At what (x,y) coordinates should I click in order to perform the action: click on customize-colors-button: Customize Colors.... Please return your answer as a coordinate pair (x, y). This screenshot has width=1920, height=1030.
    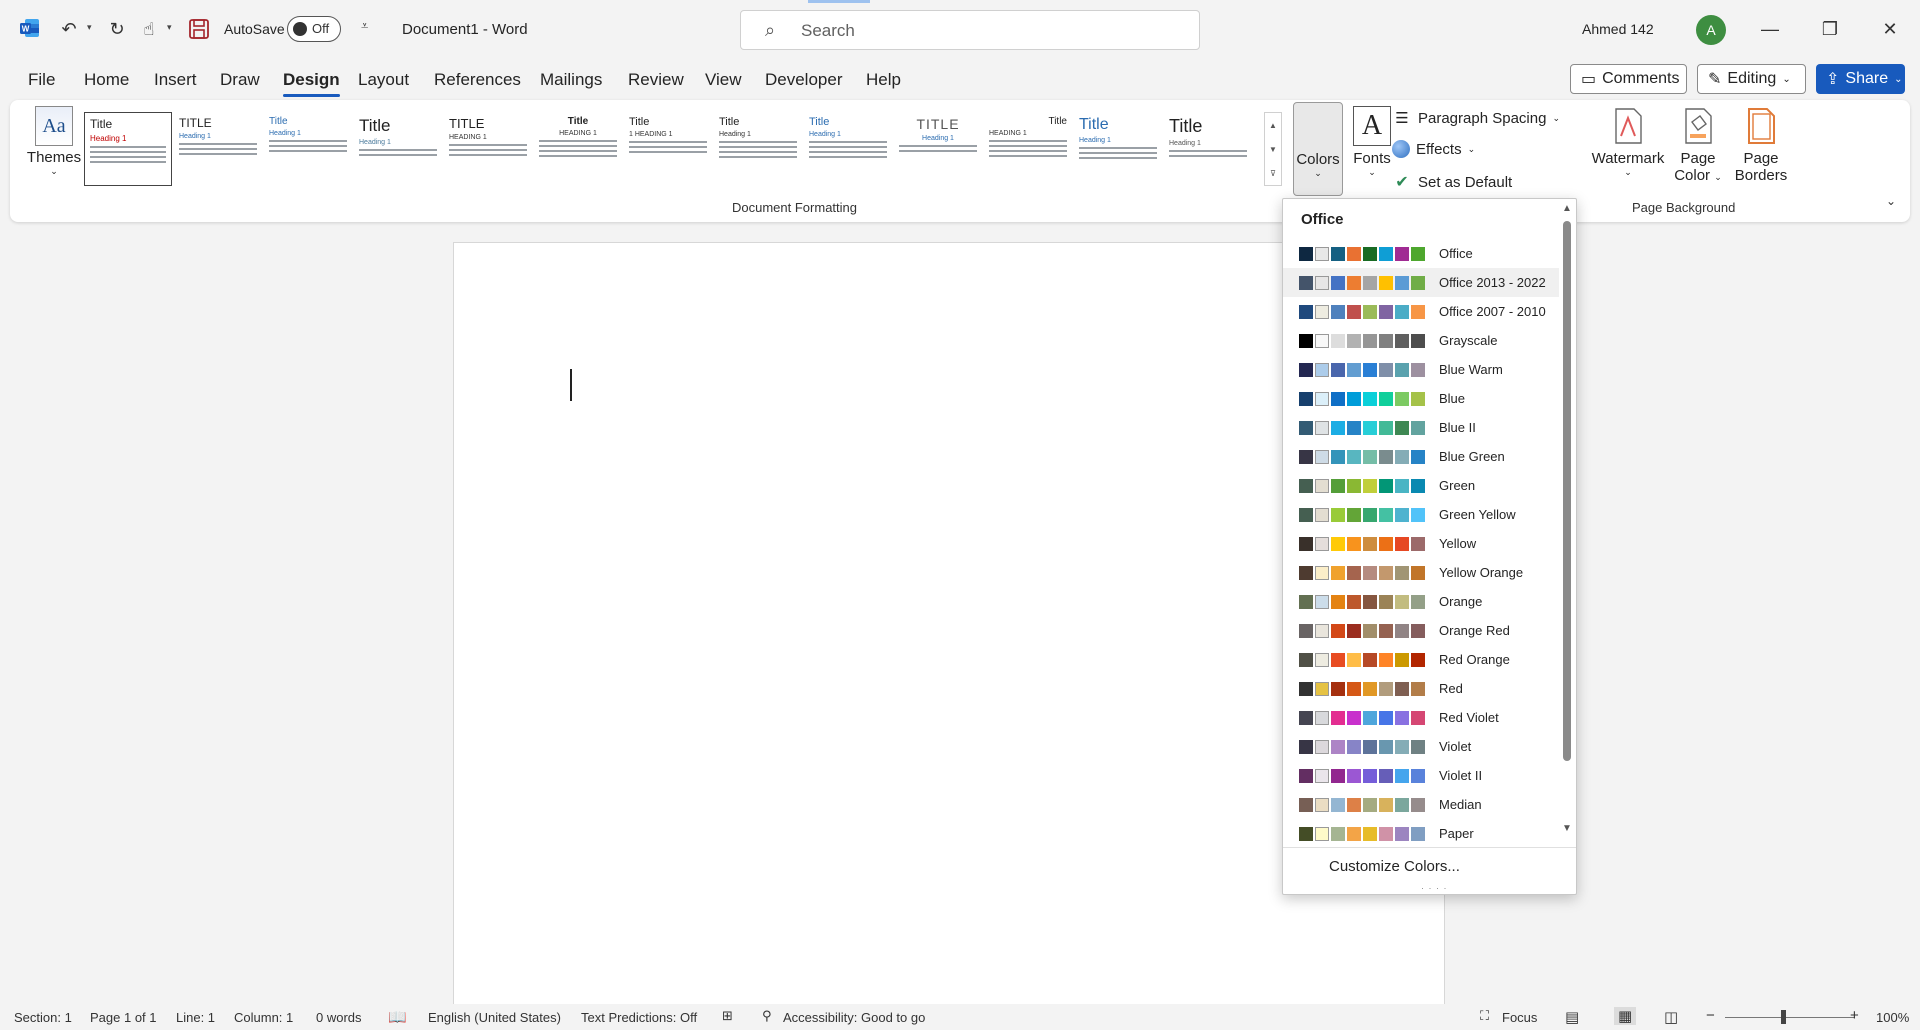
    Looking at the image, I should click on (1394, 866).